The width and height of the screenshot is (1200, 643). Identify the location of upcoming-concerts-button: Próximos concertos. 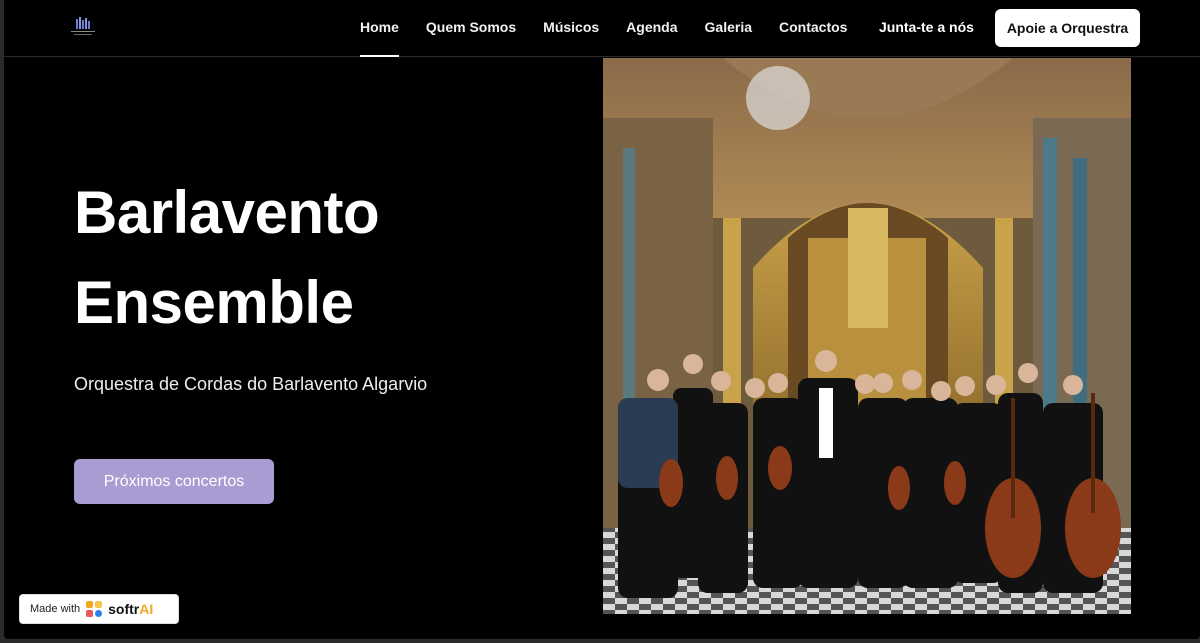
(174, 481).